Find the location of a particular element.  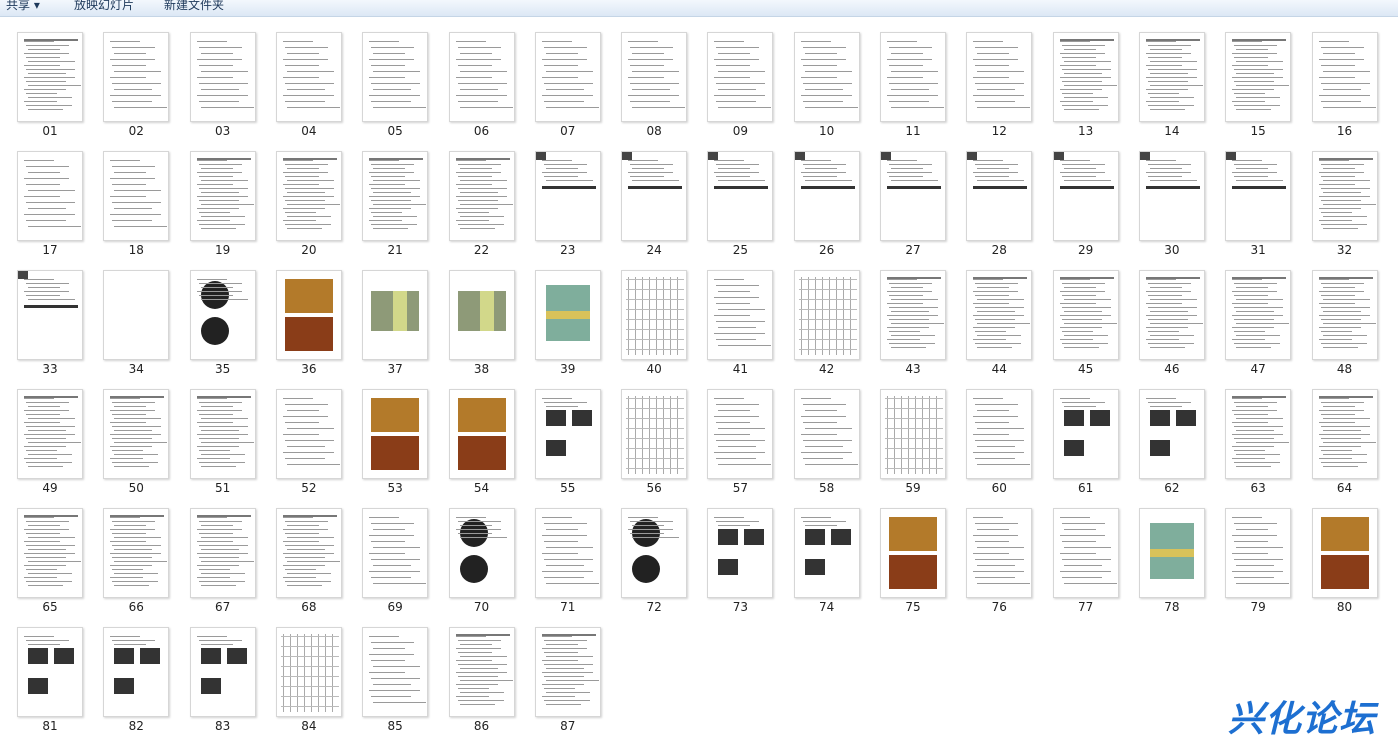

file-thumbnail: 31 is located at coordinates (1258, 201).